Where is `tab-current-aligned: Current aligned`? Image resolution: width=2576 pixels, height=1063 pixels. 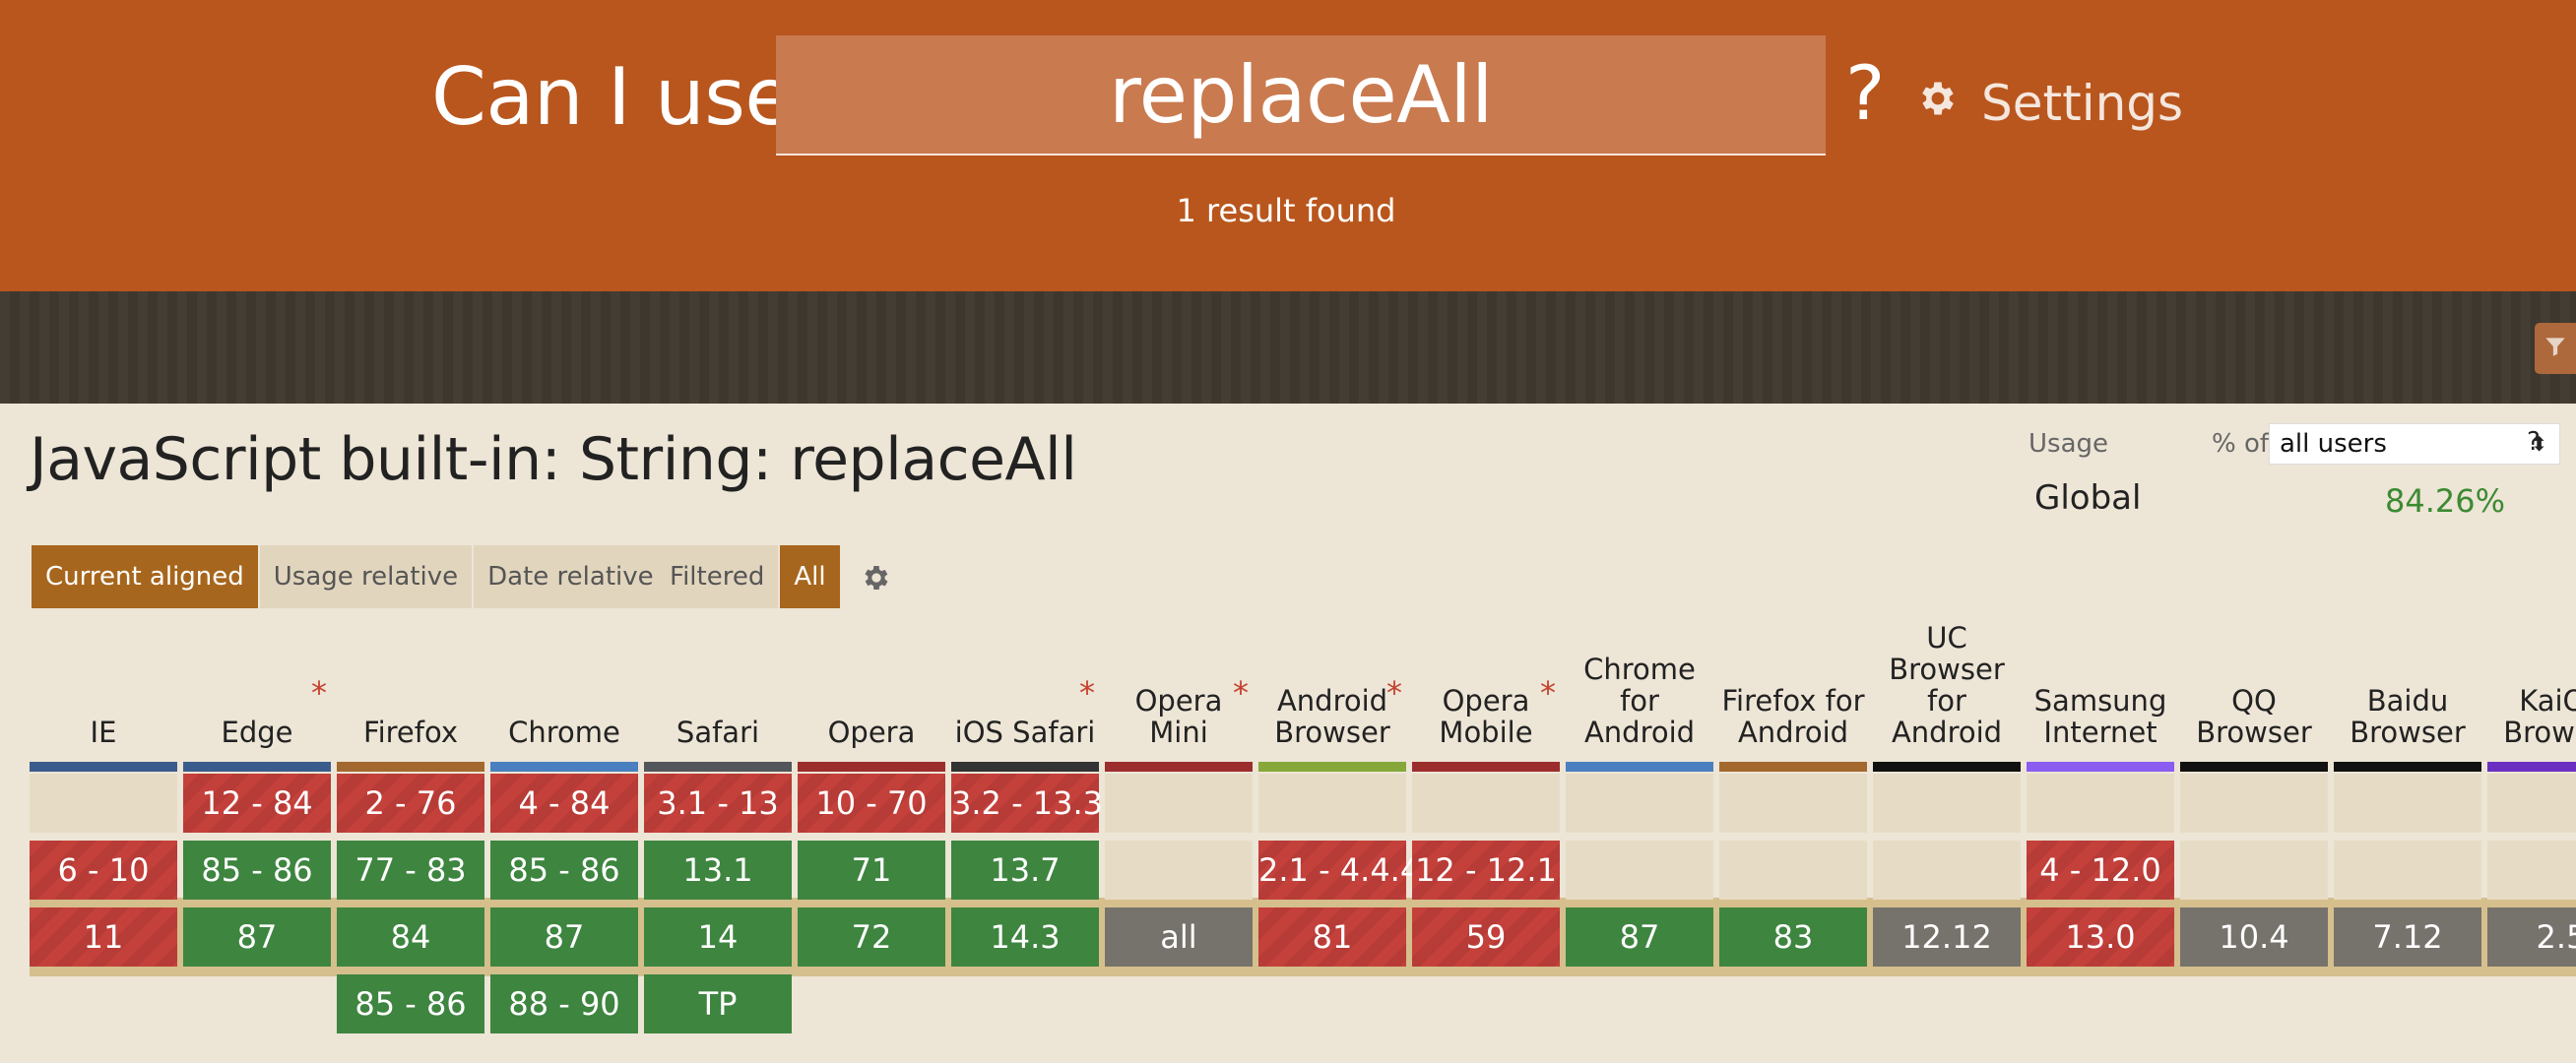 tab-current-aligned: Current aligned is located at coordinates (145, 576).